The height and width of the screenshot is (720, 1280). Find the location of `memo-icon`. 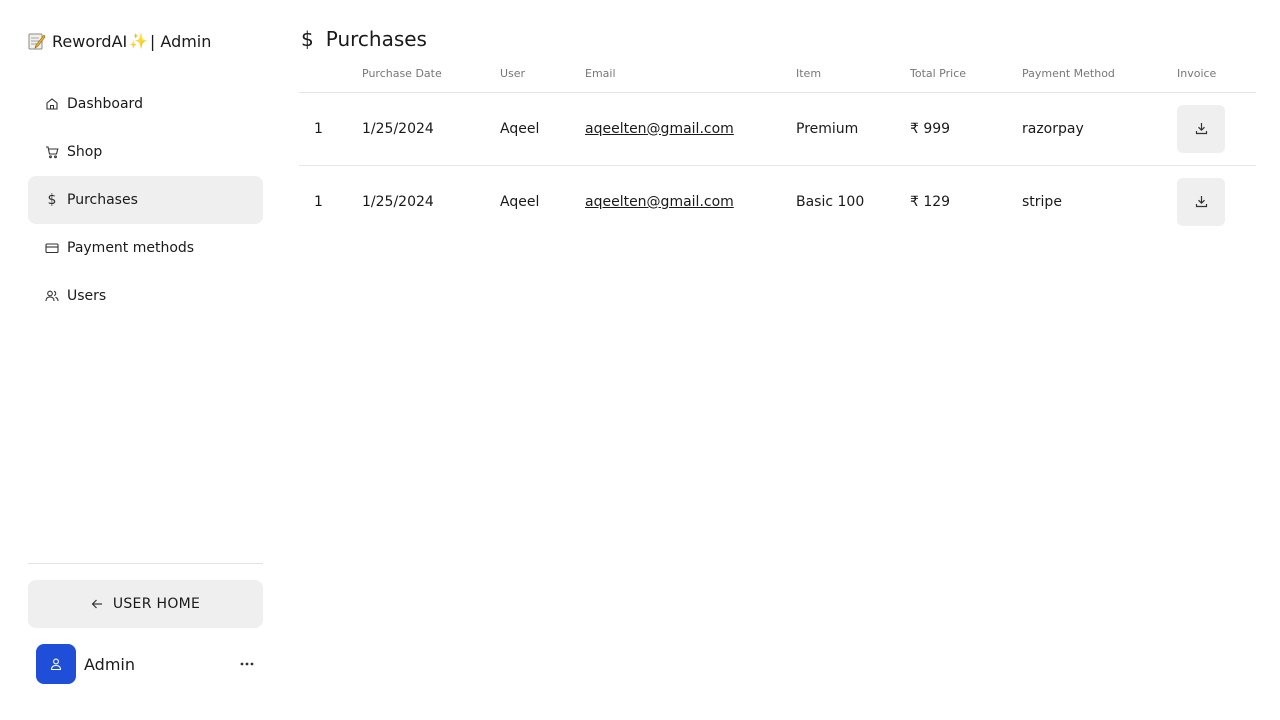

memo-icon is located at coordinates (37, 41).